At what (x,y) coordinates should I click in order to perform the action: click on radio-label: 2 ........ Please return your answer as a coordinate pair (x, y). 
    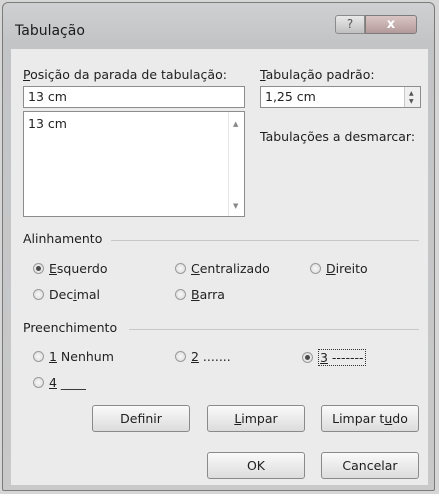
    Looking at the image, I should click on (211, 356).